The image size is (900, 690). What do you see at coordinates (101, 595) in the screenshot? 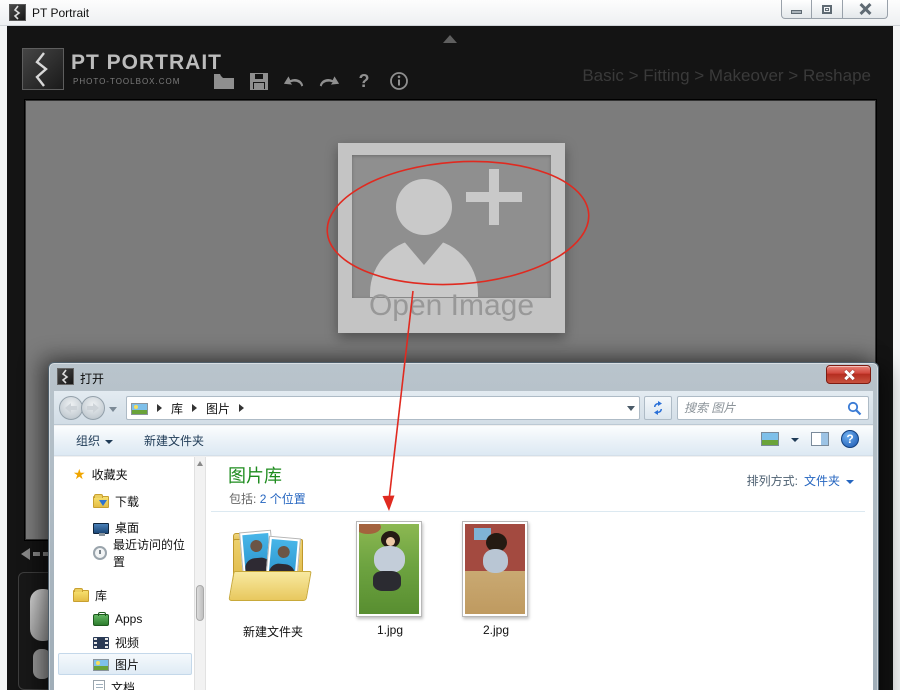
I see `sidebar-label: 库` at bounding box center [101, 595].